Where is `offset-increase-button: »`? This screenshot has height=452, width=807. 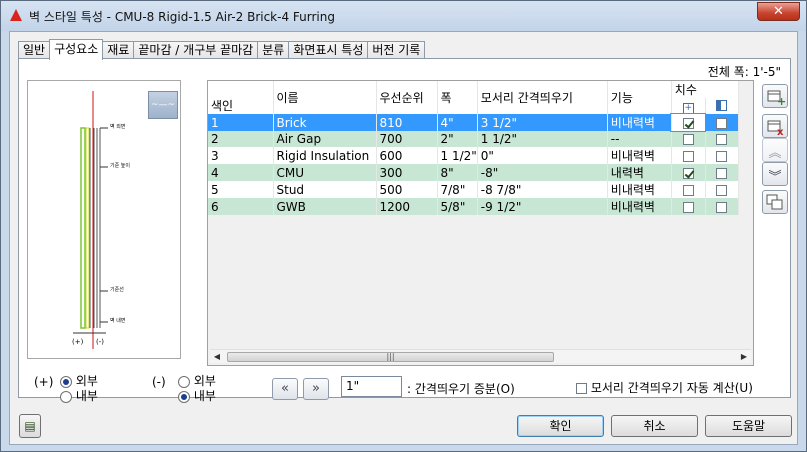
offset-increase-button: » is located at coordinates (316, 389).